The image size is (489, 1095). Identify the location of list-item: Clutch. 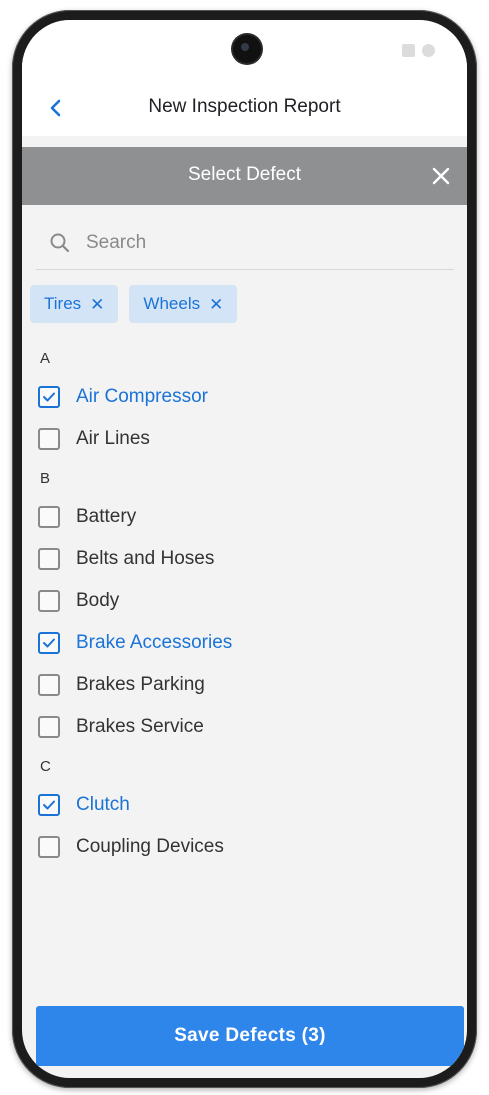
(248, 805).